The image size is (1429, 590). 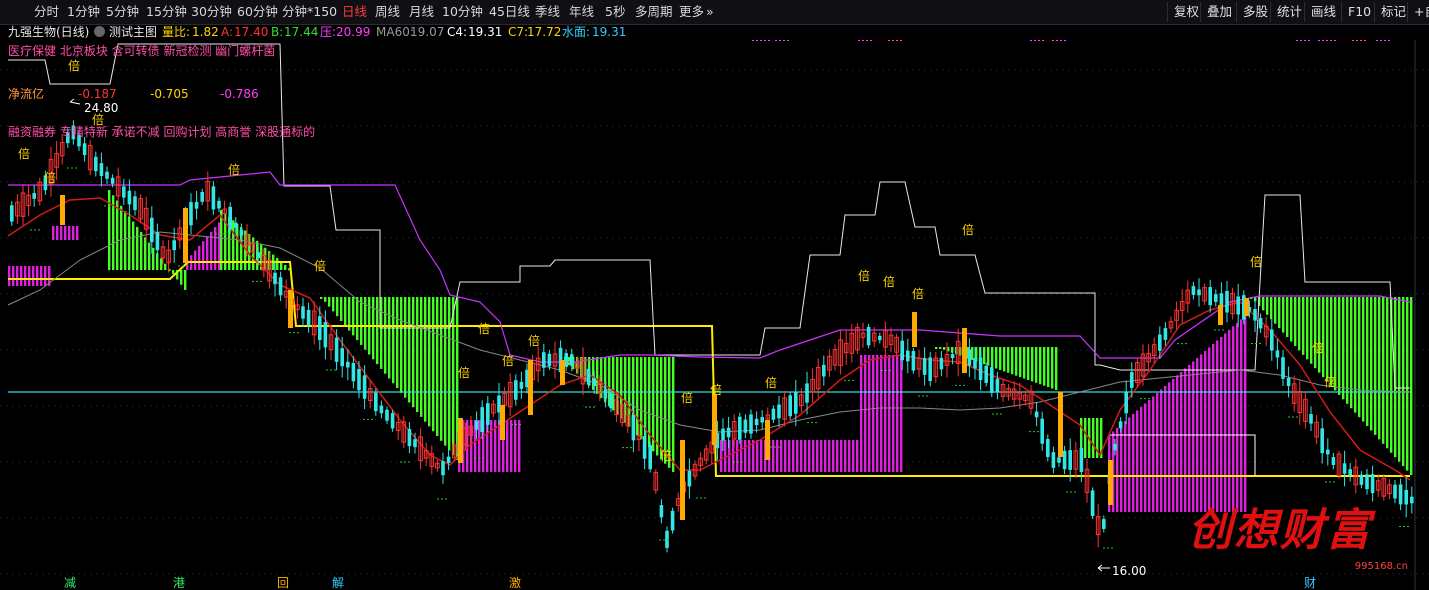 I want to click on tab-period-9: 周线, so click(x=387, y=12).